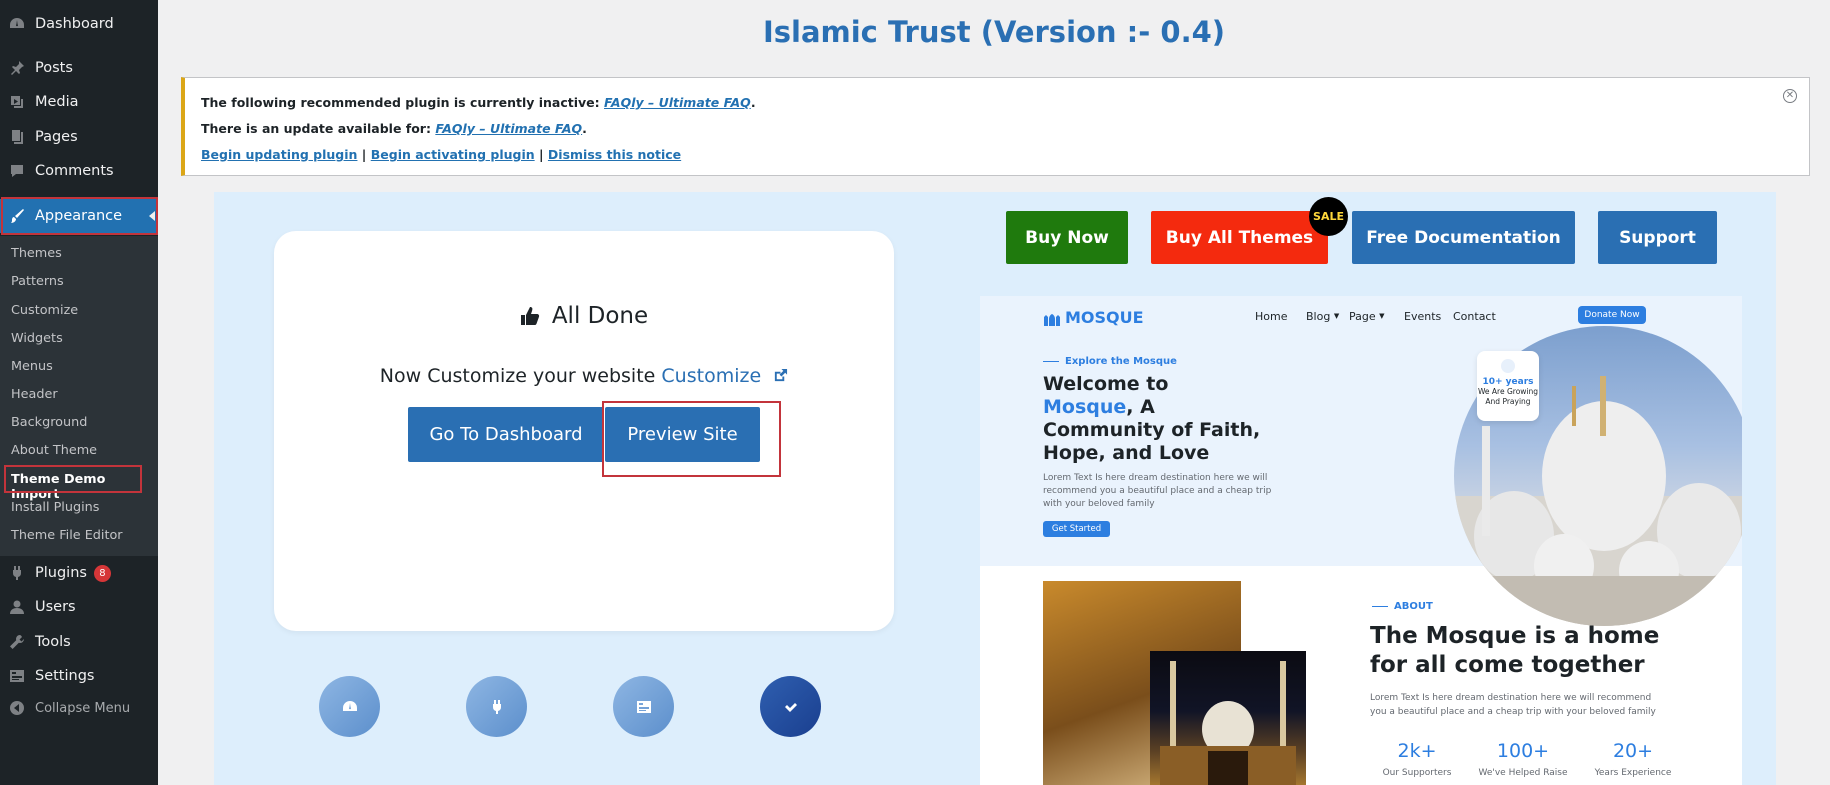  I want to click on free-documentation-button: Free Documentation, so click(1463, 237).